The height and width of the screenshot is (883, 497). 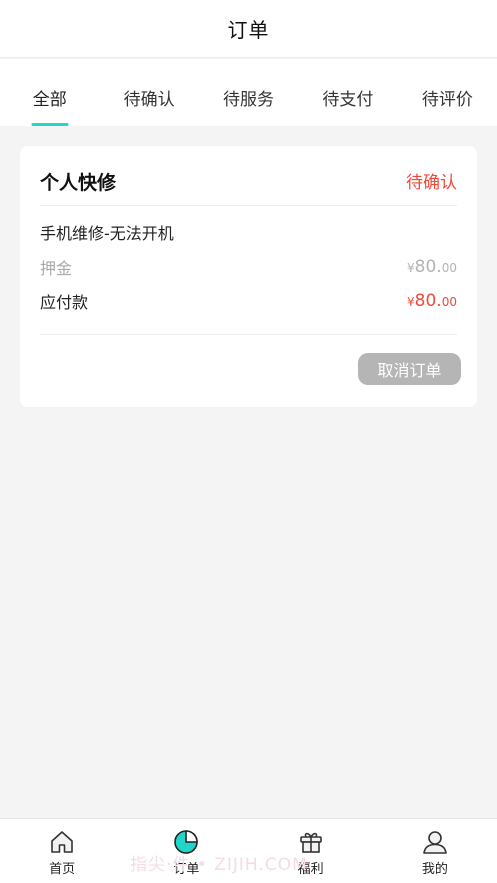 I want to click on profile-icon, so click(x=435, y=842).